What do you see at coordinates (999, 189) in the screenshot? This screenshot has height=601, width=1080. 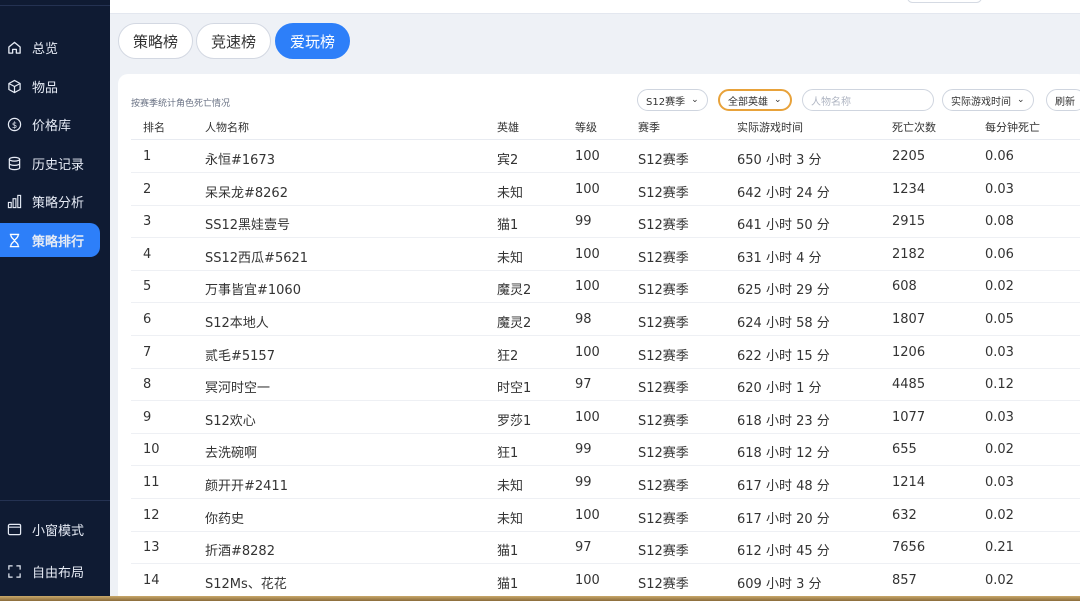 I see `cell-deaths-per-minute: 0.03` at bounding box center [999, 189].